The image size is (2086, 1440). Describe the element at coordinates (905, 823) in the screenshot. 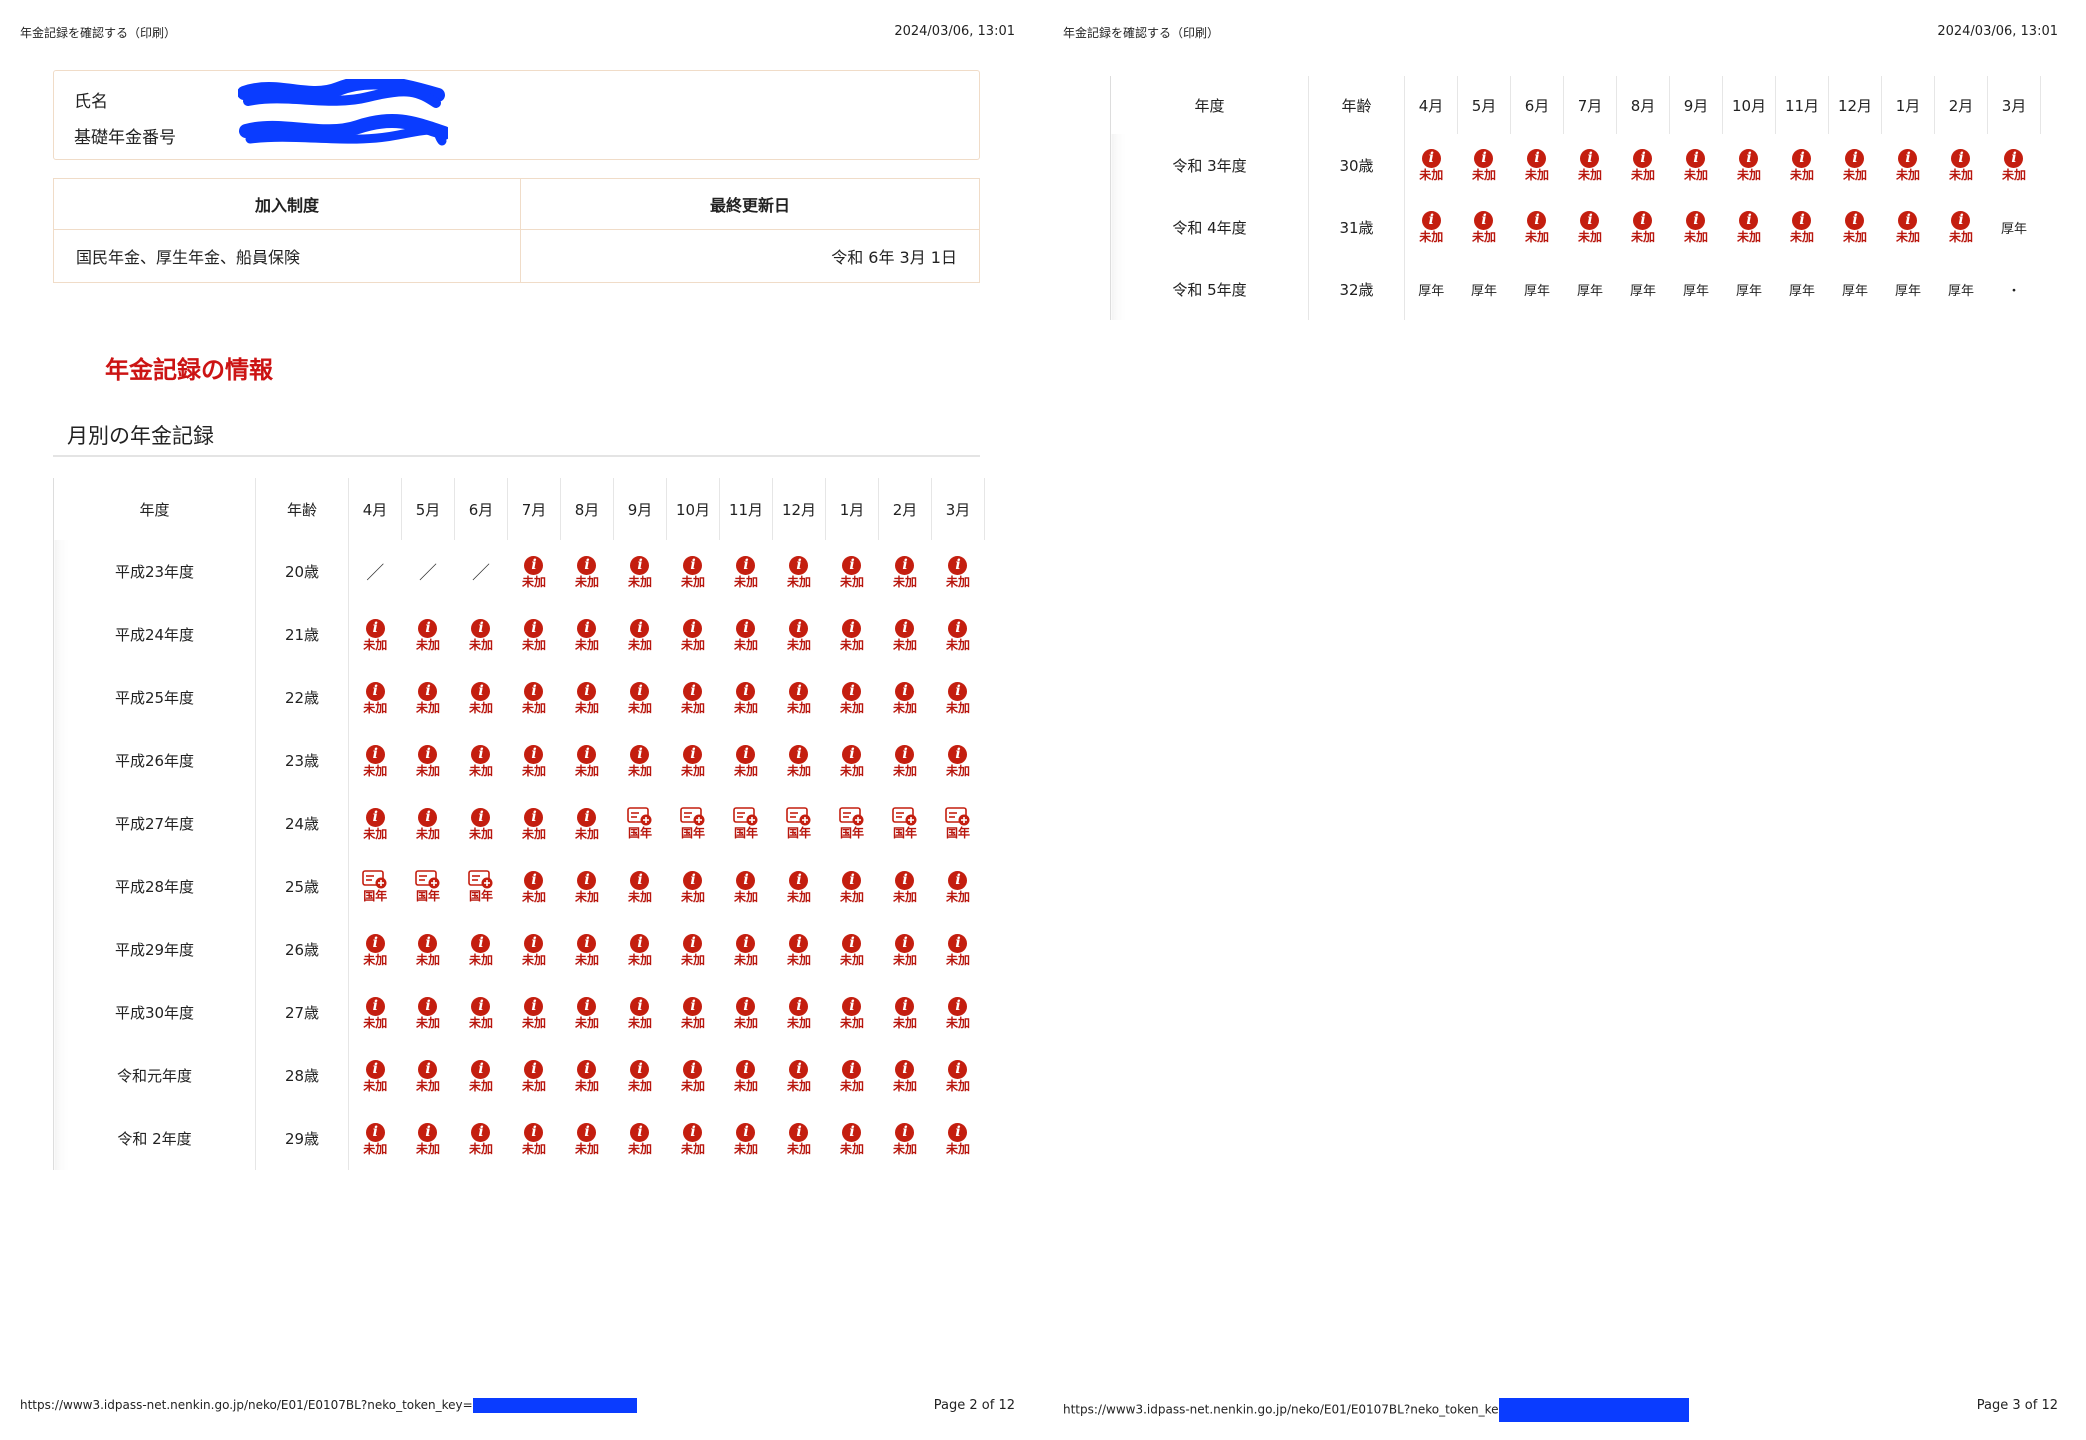

I see `month-cell: 国年` at that location.